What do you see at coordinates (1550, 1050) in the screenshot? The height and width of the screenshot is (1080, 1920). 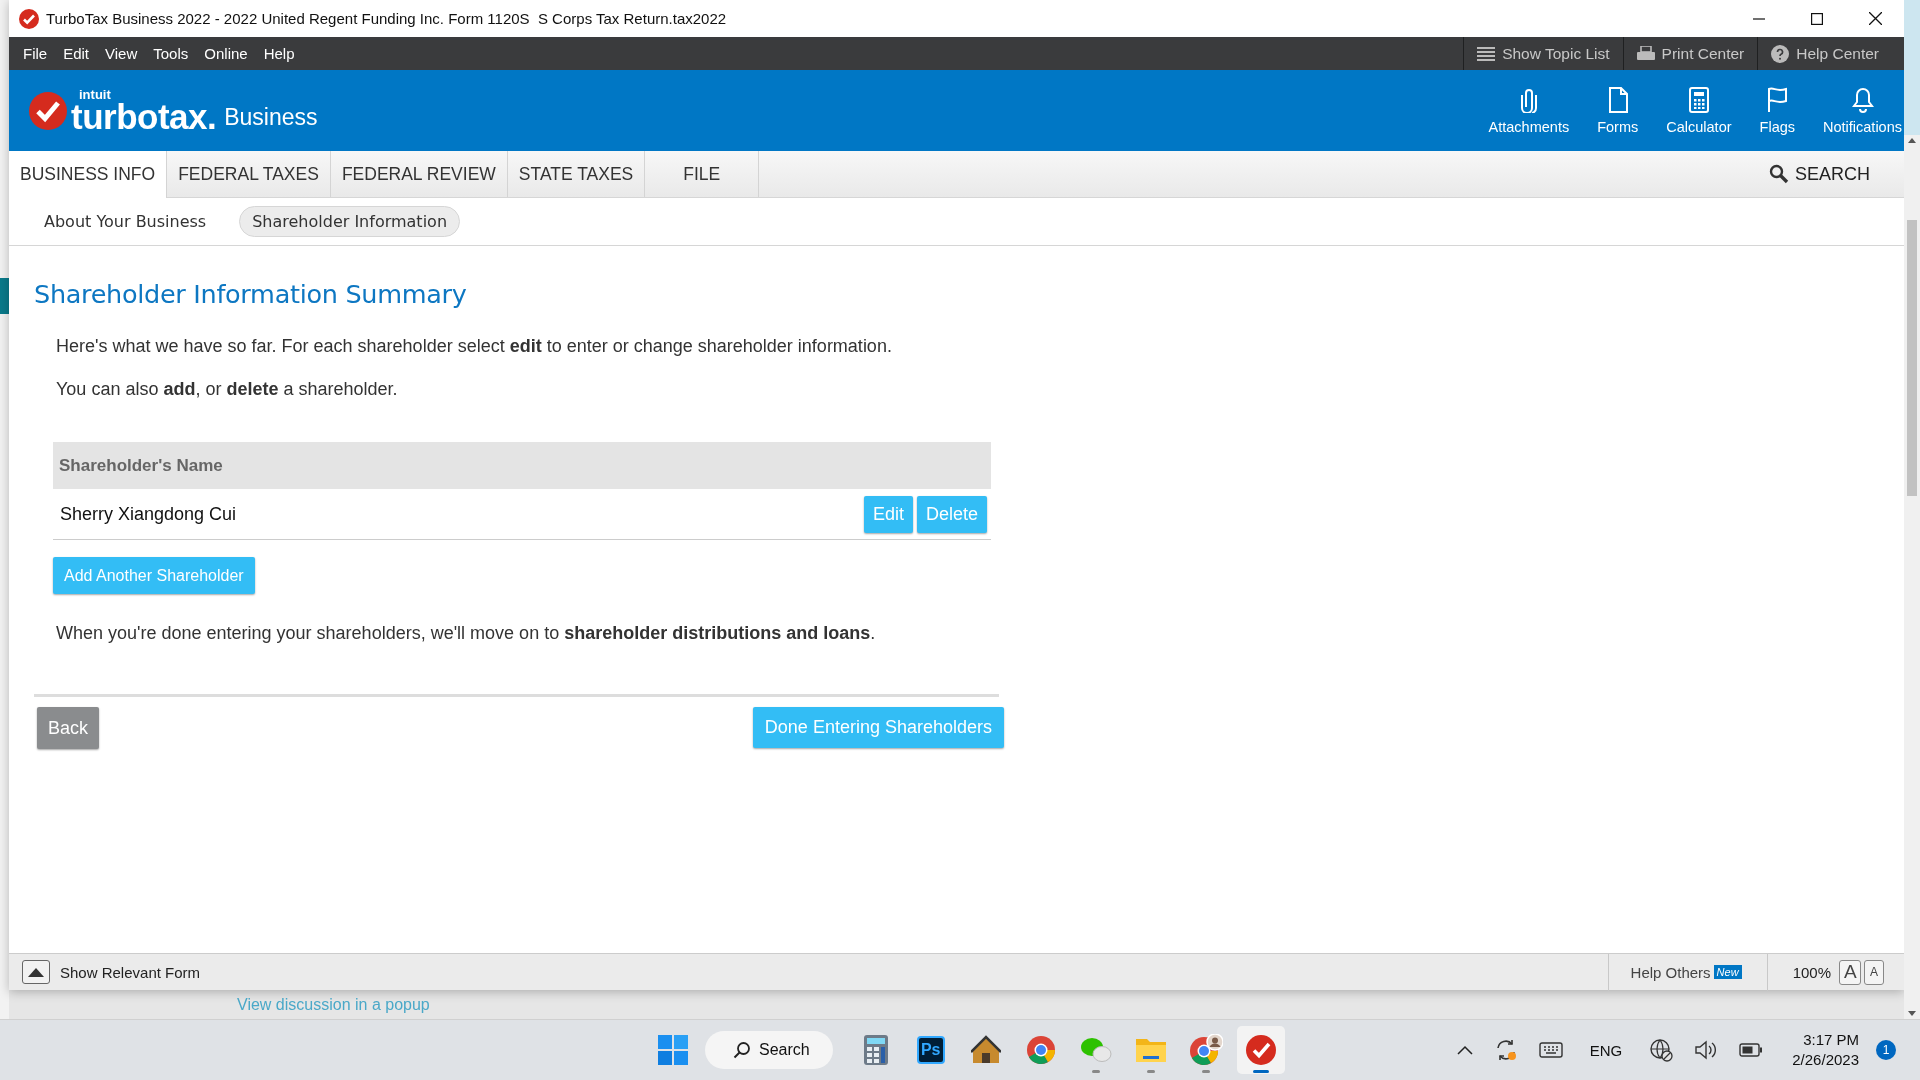 I see `keyboard-icon` at bounding box center [1550, 1050].